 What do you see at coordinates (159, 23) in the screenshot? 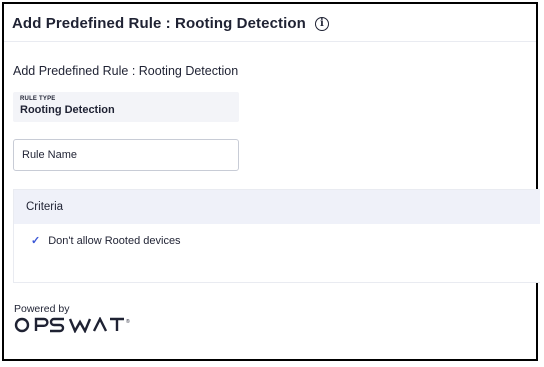
I see `dialog-title: Add Predefined Rule : Rooting Detection` at bounding box center [159, 23].